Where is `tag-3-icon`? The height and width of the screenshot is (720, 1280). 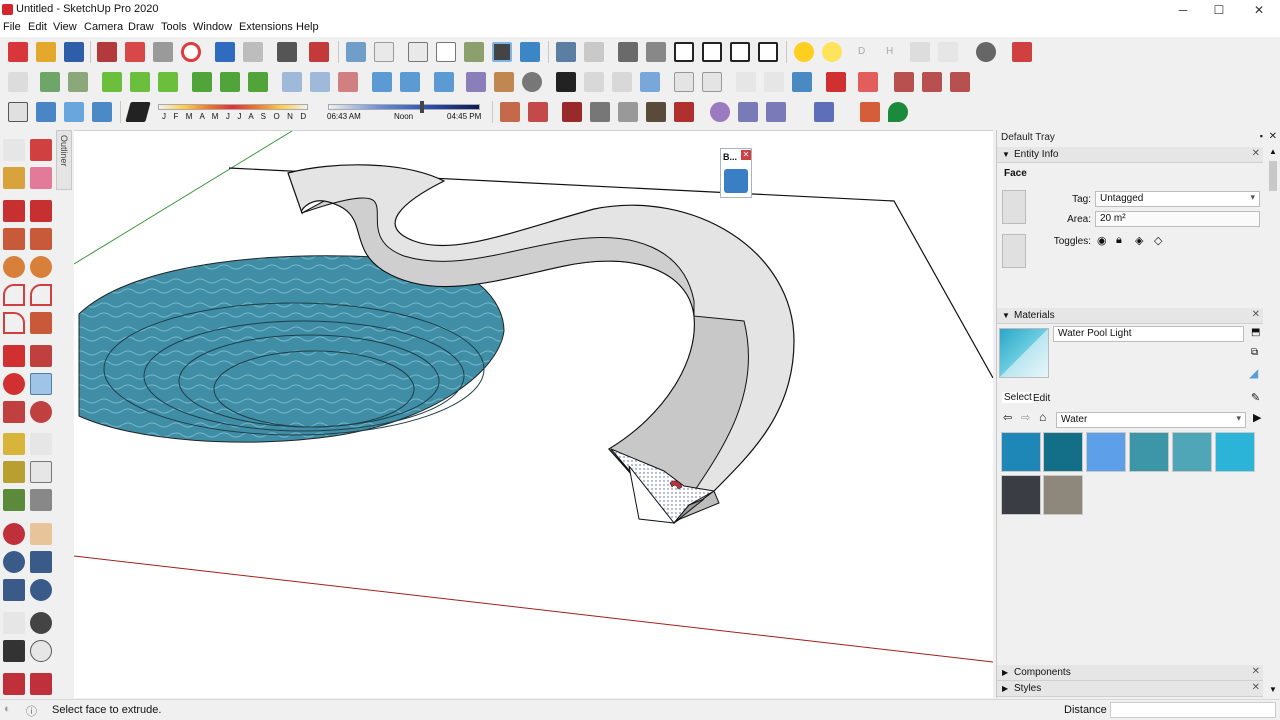
tag-3-icon is located at coordinates (102, 112).